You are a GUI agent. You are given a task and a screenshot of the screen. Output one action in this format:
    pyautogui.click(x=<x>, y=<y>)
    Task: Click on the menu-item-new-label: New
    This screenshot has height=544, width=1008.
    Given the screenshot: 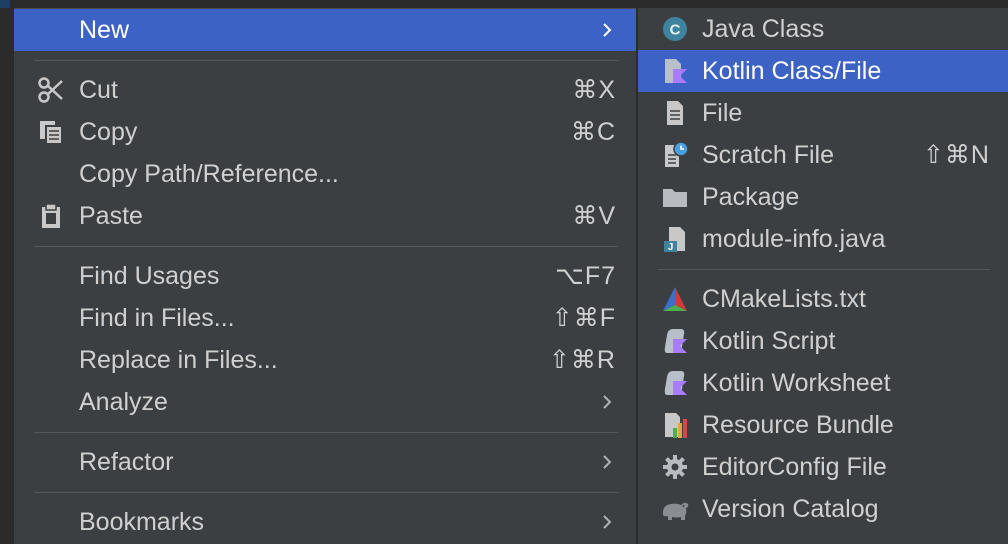 What is the action you would take?
    pyautogui.click(x=104, y=29)
    